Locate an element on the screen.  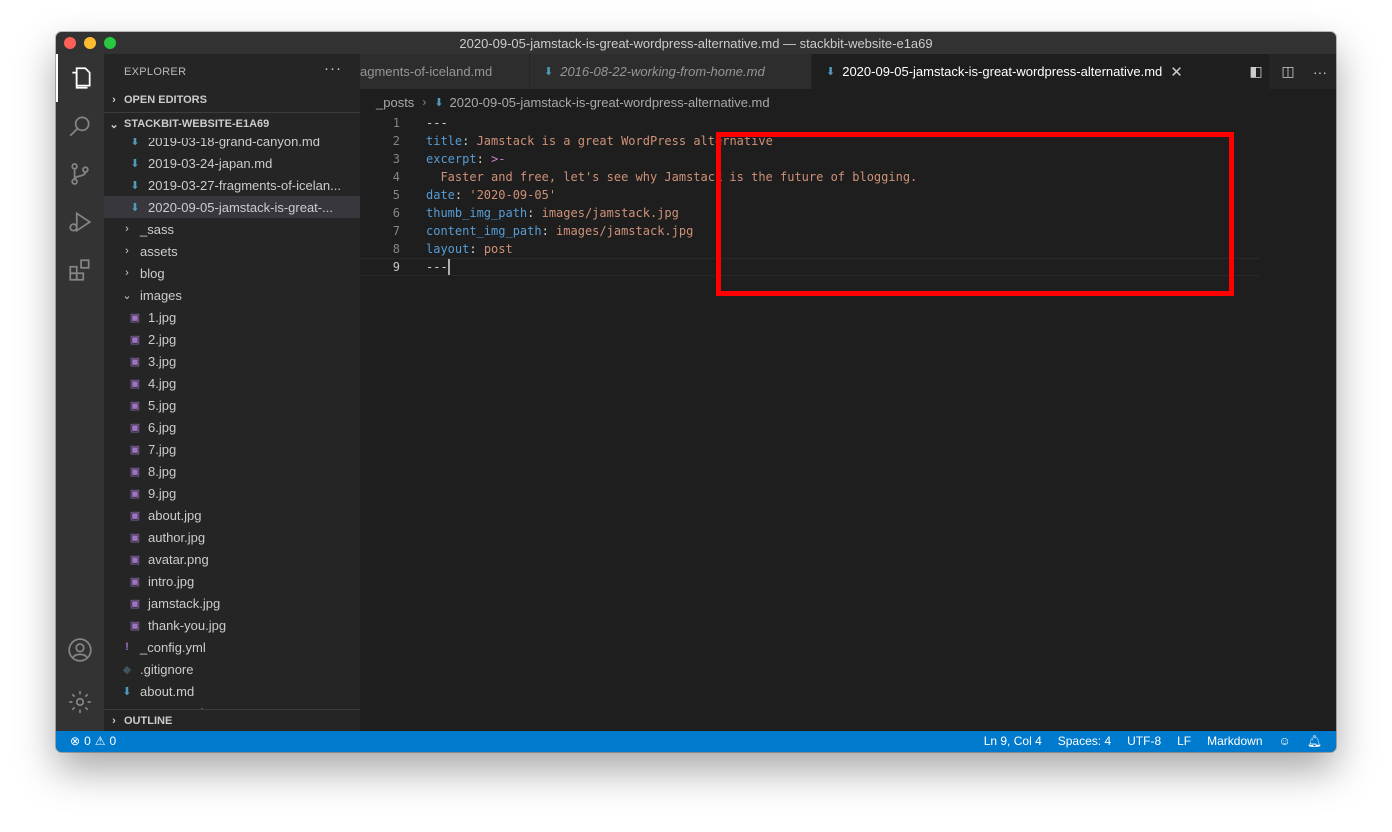
tree-item: ▣ avatar.png is located at coordinates (232, 559).